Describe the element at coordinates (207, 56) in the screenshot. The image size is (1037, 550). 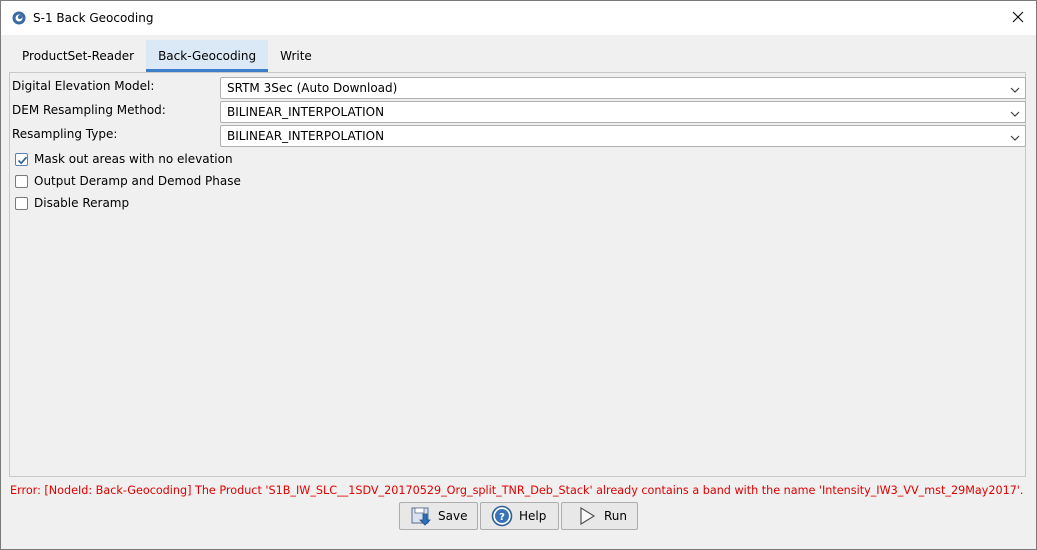
I see `tab-back-geocoding: Back-Geocoding` at that location.